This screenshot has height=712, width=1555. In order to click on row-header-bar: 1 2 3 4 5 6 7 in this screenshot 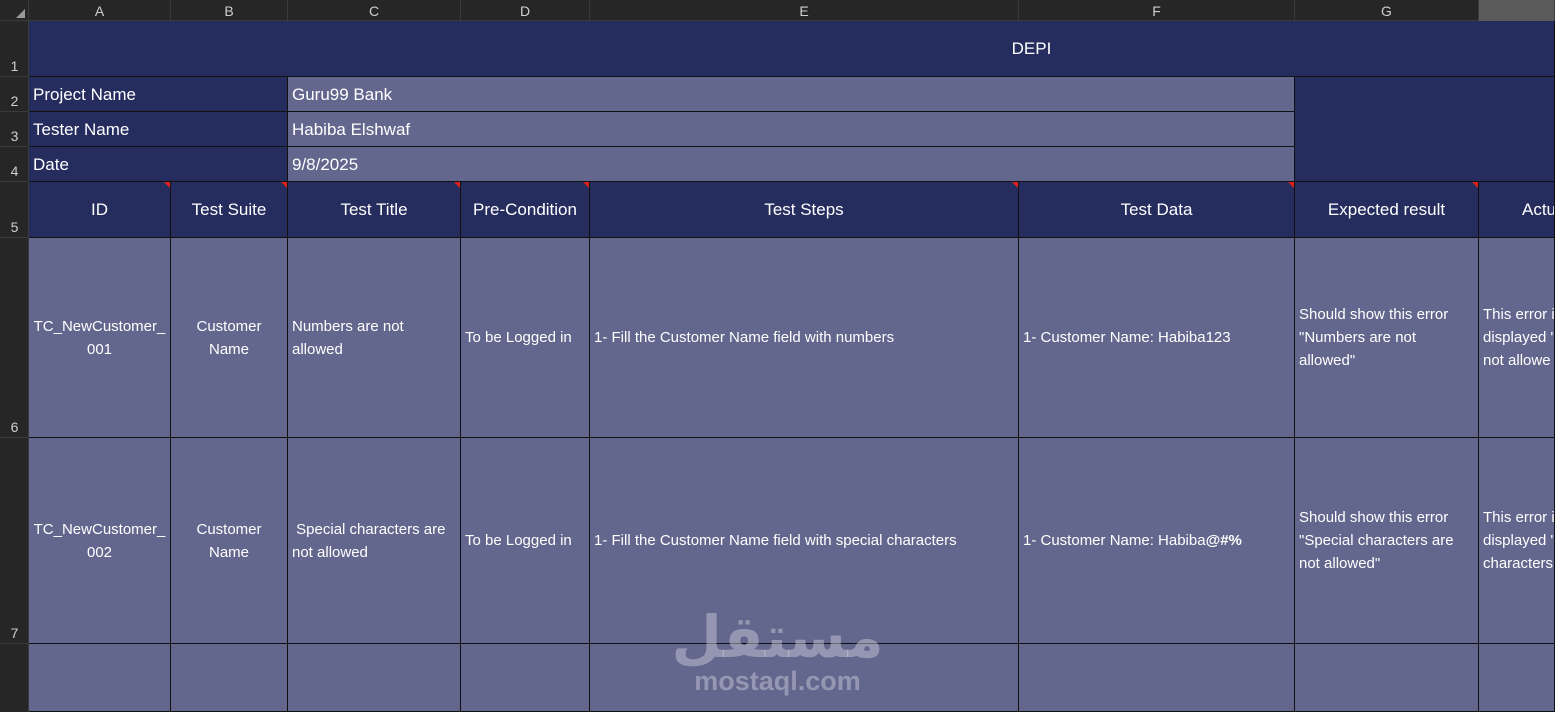, I will do `click(14, 366)`.